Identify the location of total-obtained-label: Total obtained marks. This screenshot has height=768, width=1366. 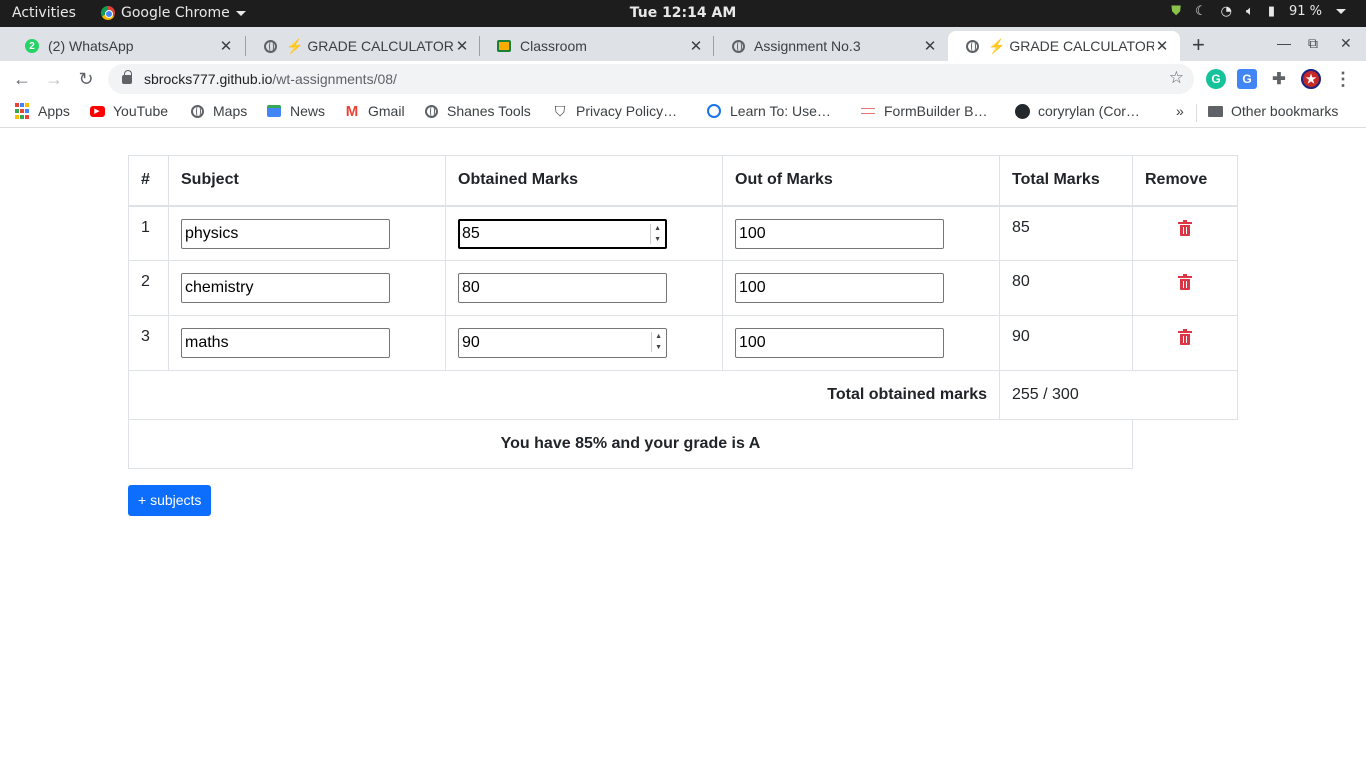
(564, 395).